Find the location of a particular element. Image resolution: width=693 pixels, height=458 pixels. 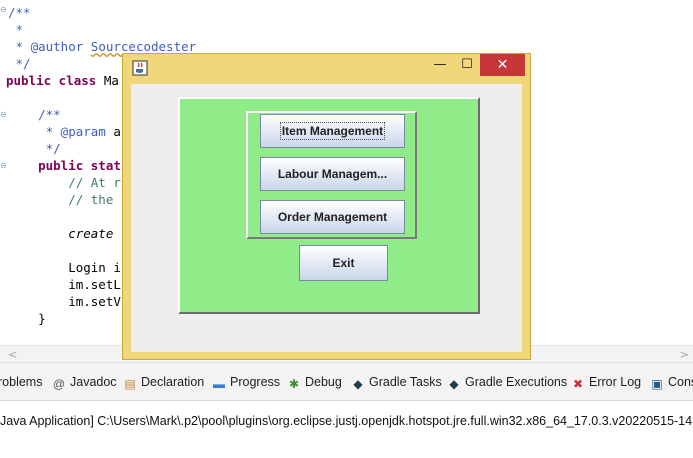

class-keyword: public class is located at coordinates (55, 80).